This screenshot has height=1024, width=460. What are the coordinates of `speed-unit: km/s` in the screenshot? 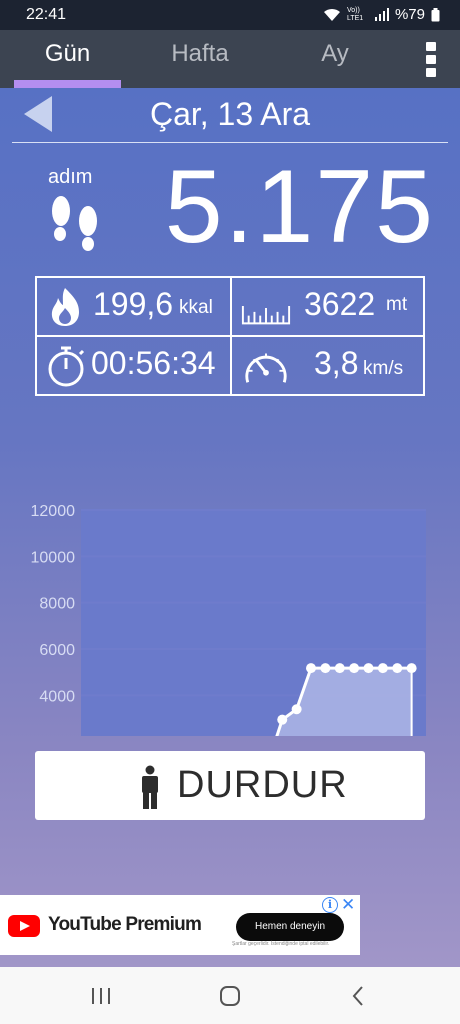 It's located at (383, 368).